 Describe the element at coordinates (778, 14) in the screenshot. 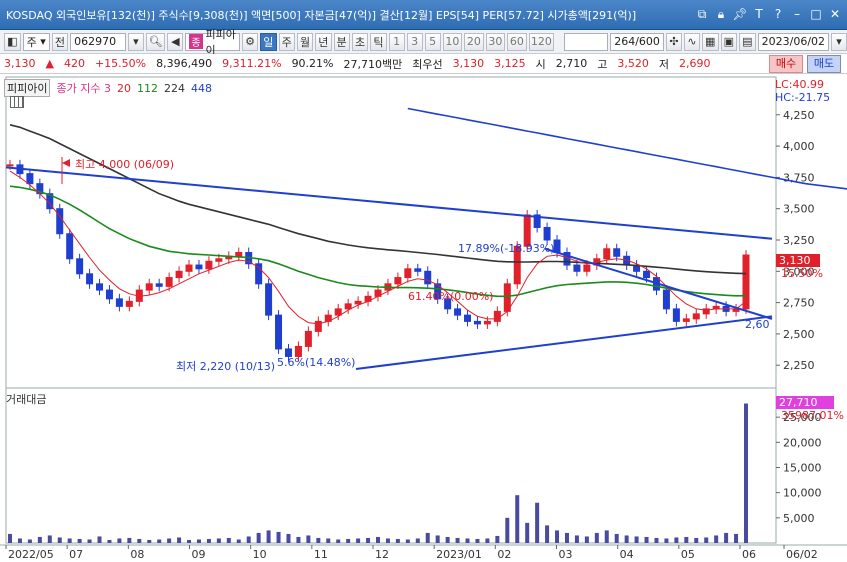

I see `help-icon: ?` at that location.